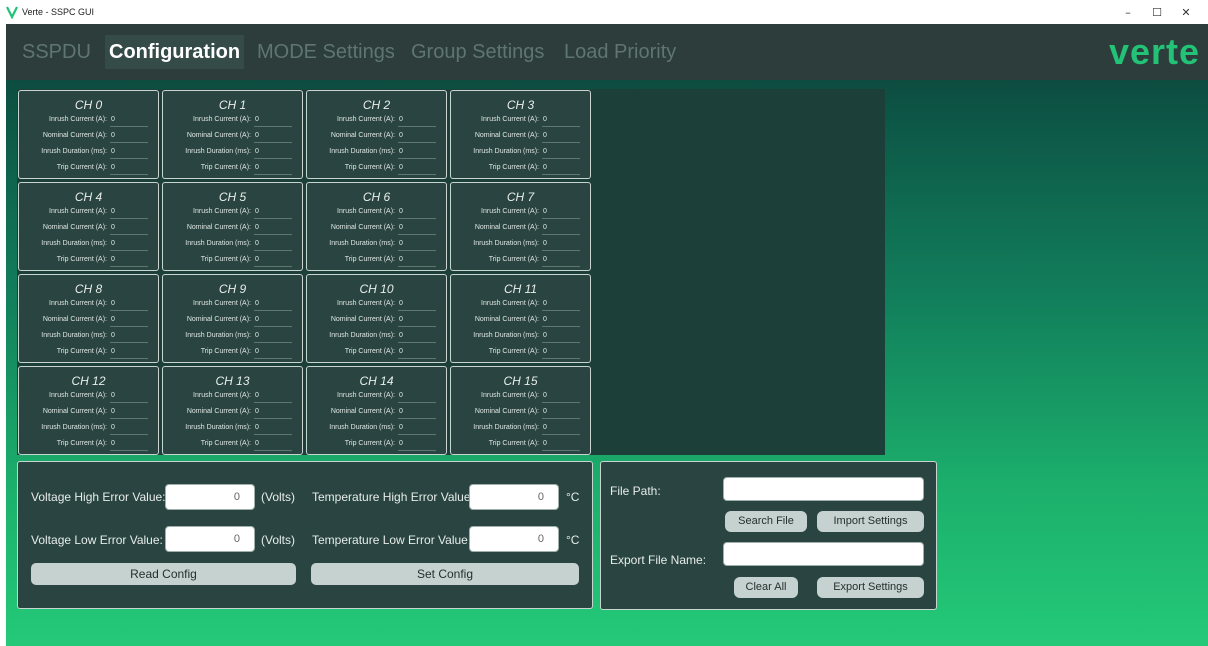  What do you see at coordinates (210, 497) in the screenshot?
I see `voltage-high-input: 0` at bounding box center [210, 497].